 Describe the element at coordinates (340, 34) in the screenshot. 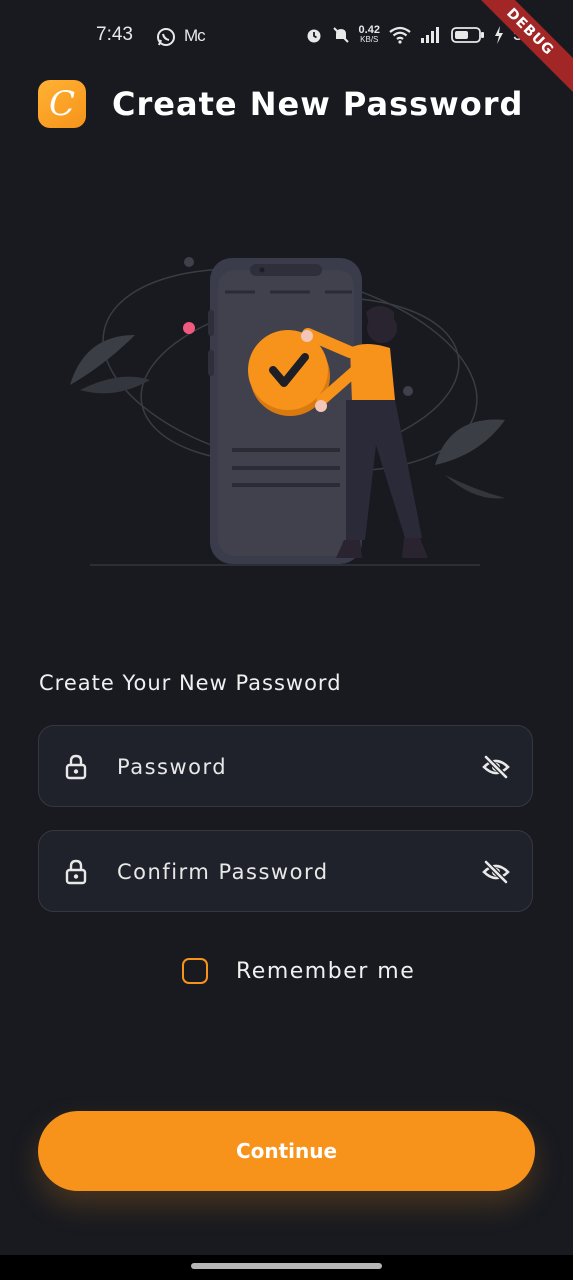

I see `mute-bell-icon` at that location.